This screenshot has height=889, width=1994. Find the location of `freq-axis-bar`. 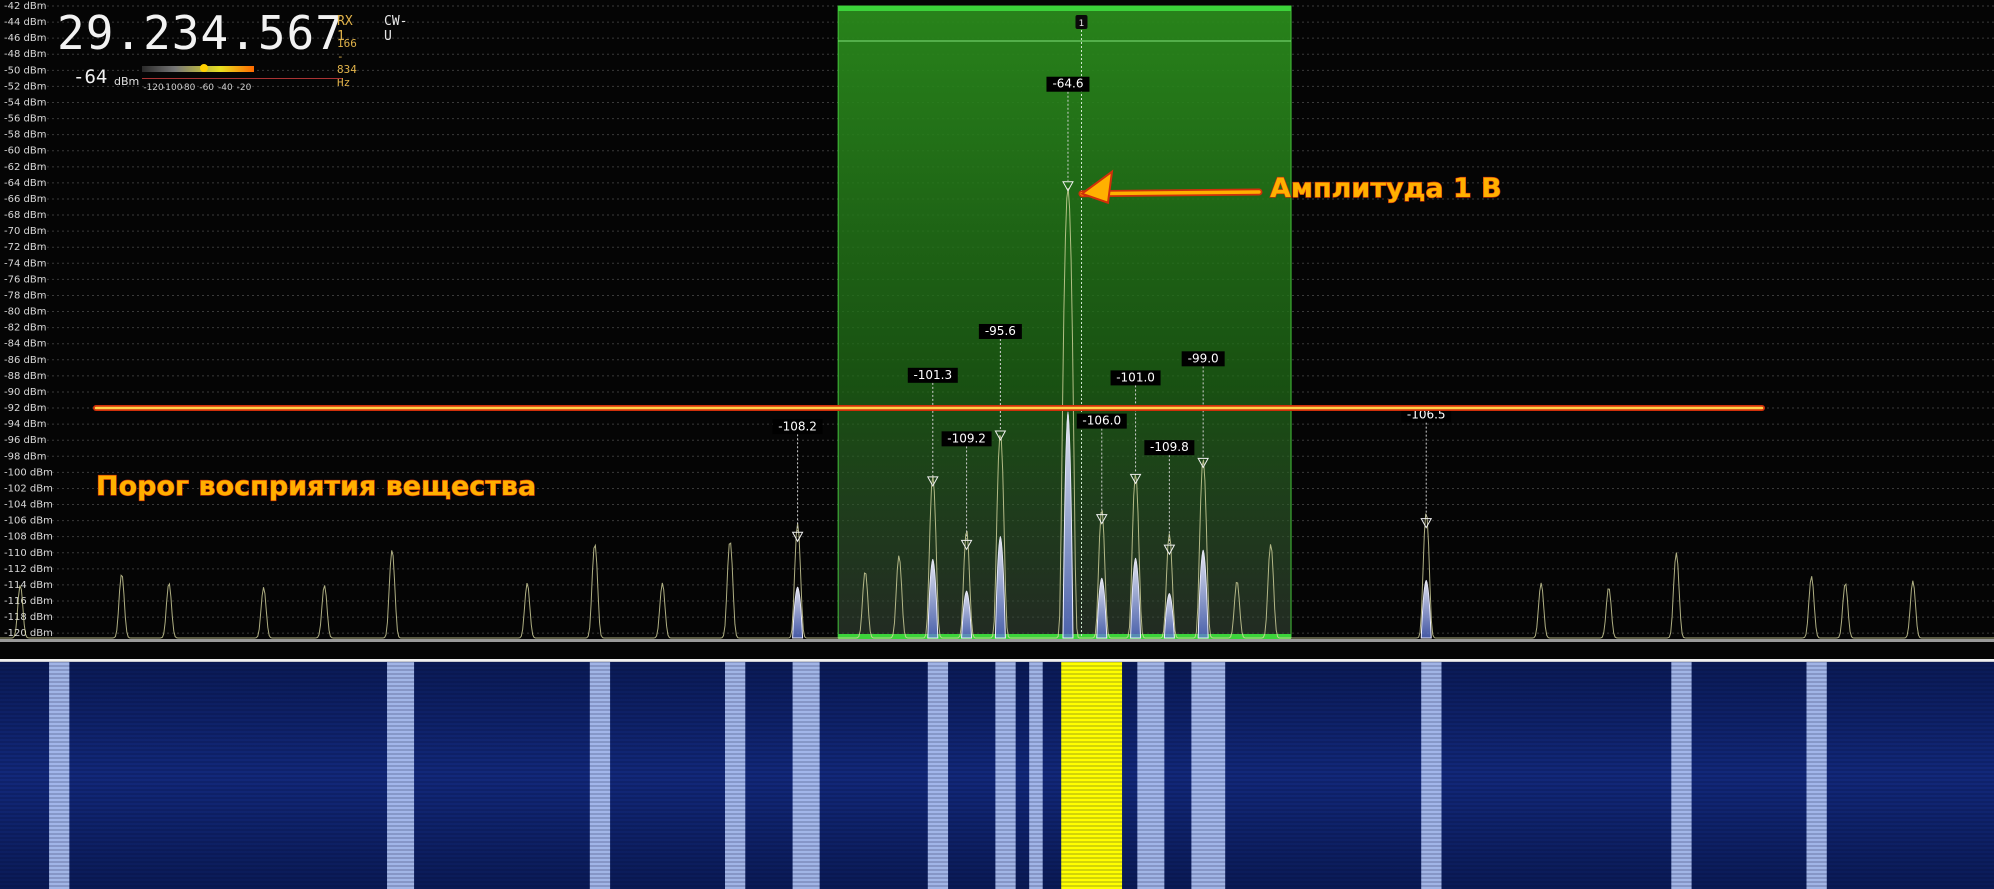

freq-axis-bar is located at coordinates (997, 640).